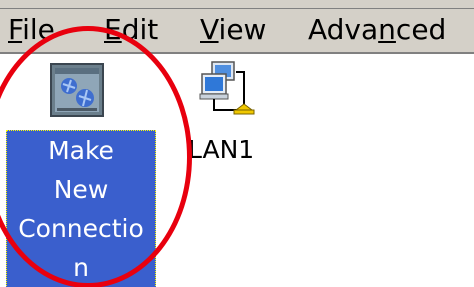 The image size is (474, 287). I want to click on make-label-line-4: n, so click(81, 267).